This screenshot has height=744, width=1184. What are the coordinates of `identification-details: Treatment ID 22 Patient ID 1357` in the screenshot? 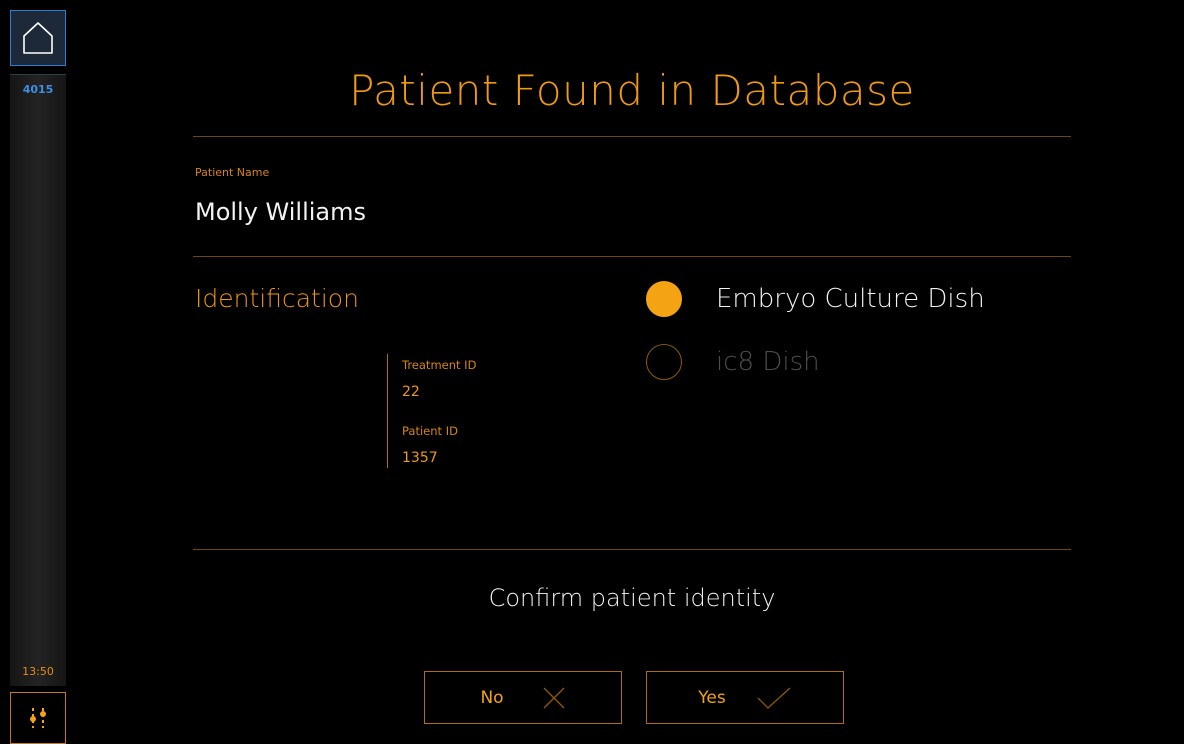 It's located at (447, 411).